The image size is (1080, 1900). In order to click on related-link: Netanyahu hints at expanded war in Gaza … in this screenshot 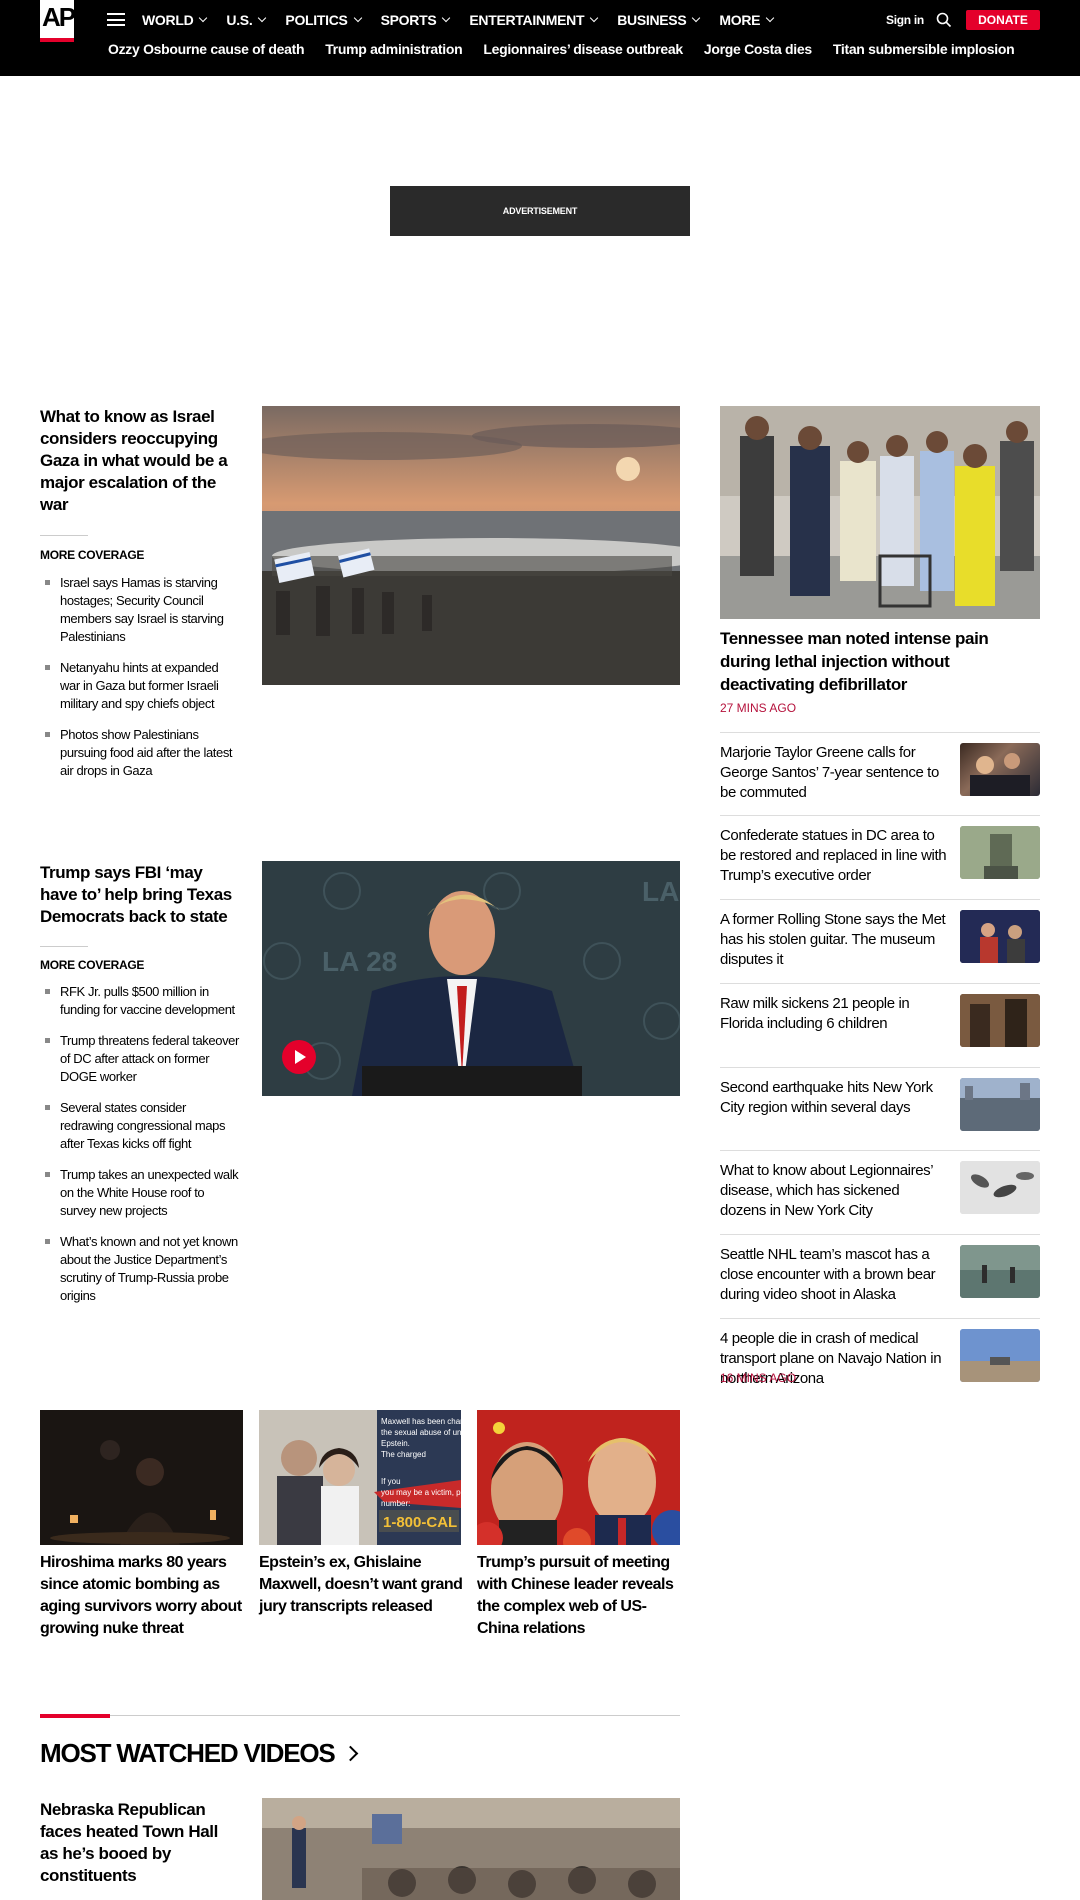, I will do `click(140, 686)`.